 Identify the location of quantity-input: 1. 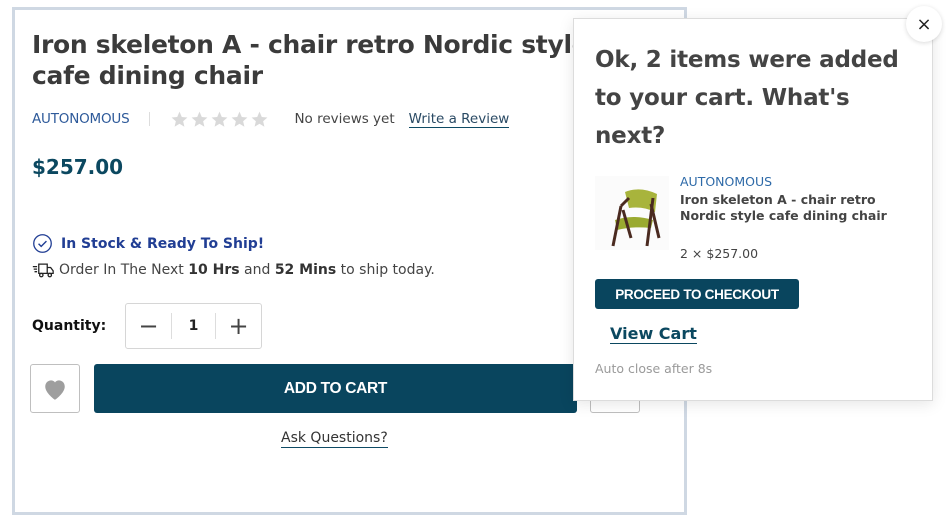
(193, 326).